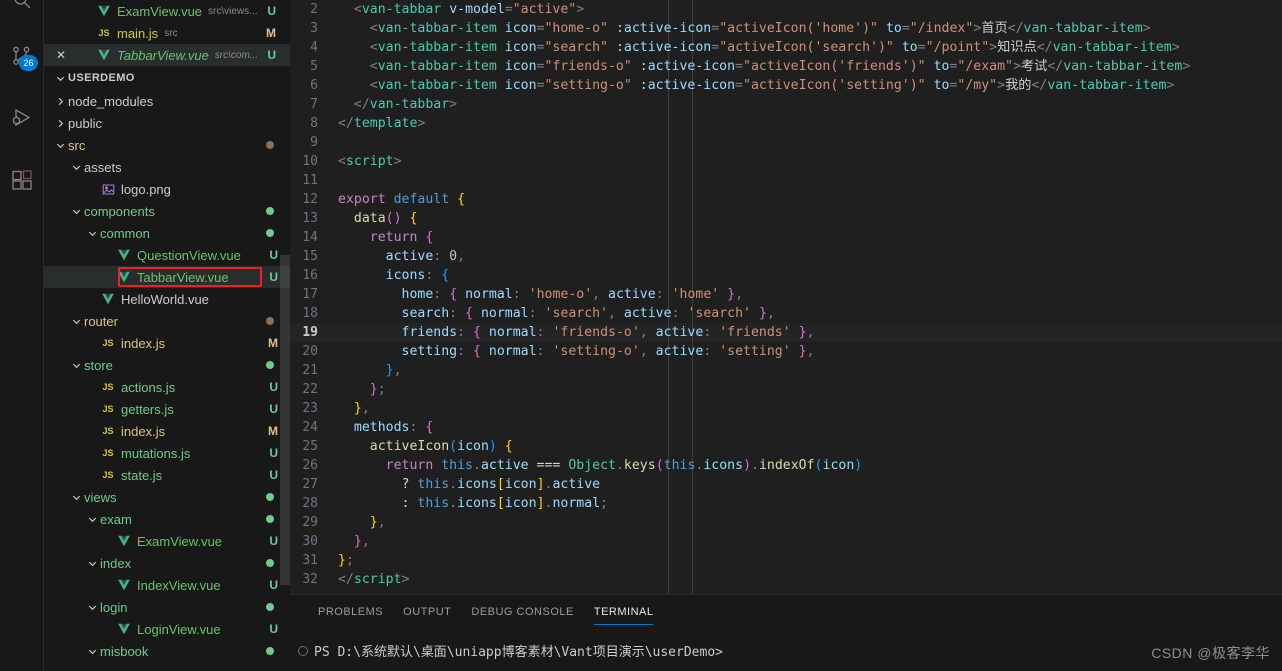 This screenshot has height=671, width=1282. Describe the element at coordinates (786, 9) in the screenshot. I see `code-line: 2 <van-tabbar v-model="active">` at that location.